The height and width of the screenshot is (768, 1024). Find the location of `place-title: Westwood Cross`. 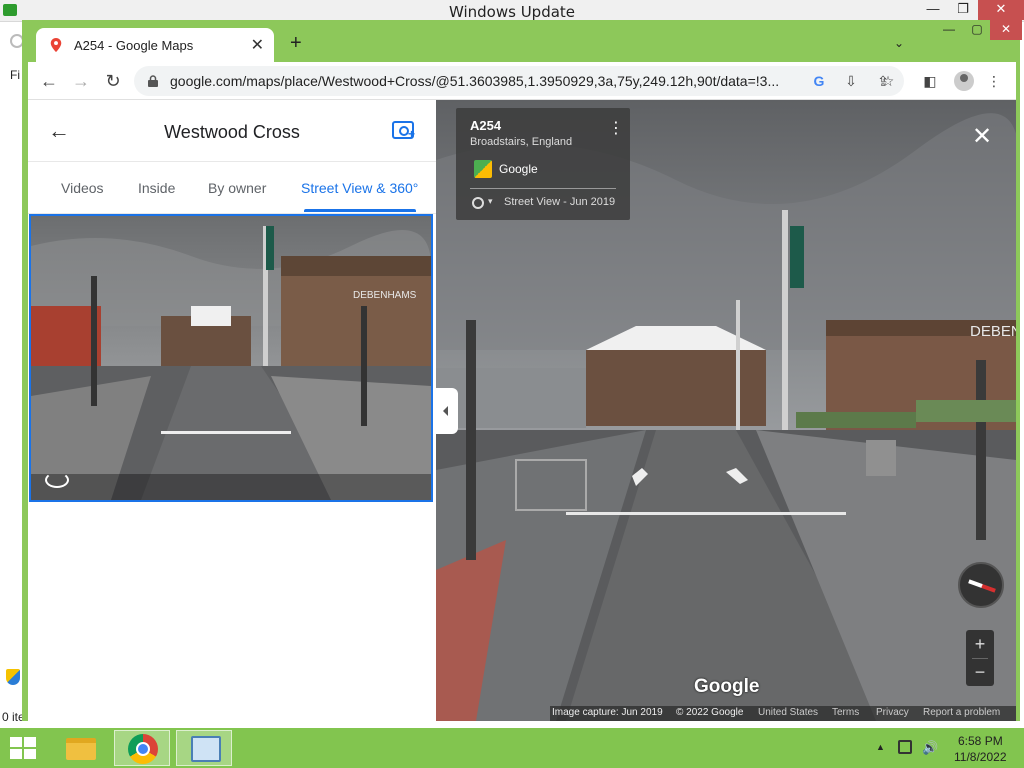

place-title: Westwood Cross is located at coordinates (232, 132).